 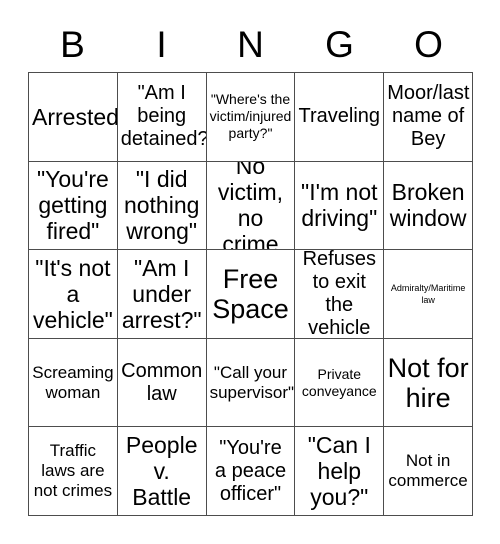 I want to click on bingo-cell: Broken window, so click(x=428, y=206).